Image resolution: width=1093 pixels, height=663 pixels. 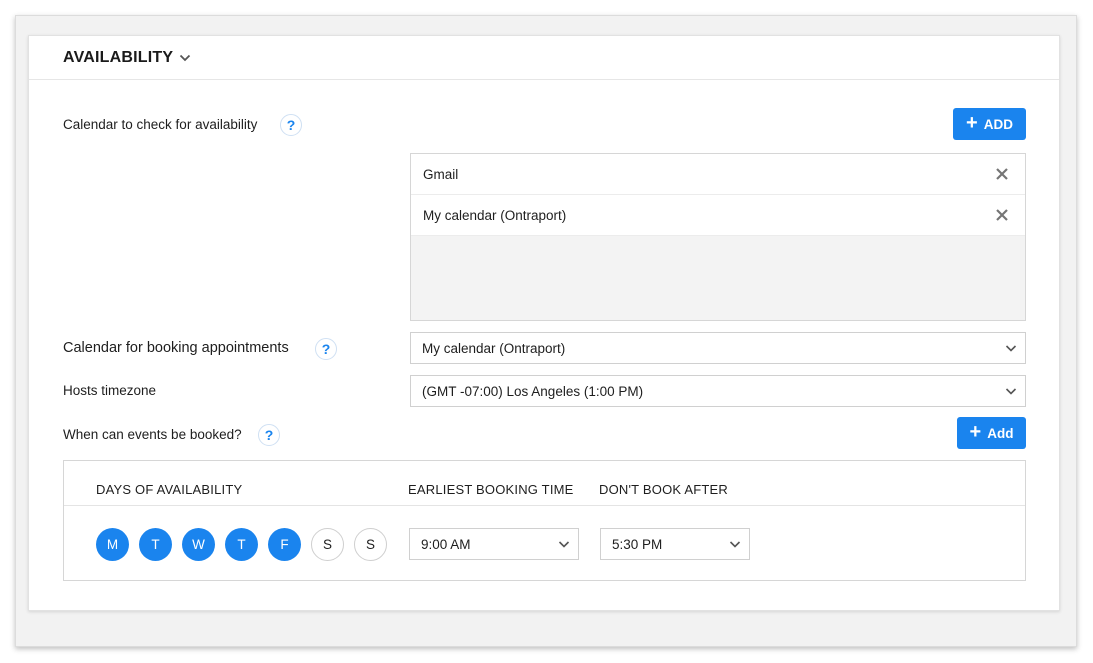 What do you see at coordinates (370, 544) in the screenshot?
I see `day-toggle-sunday: S` at bounding box center [370, 544].